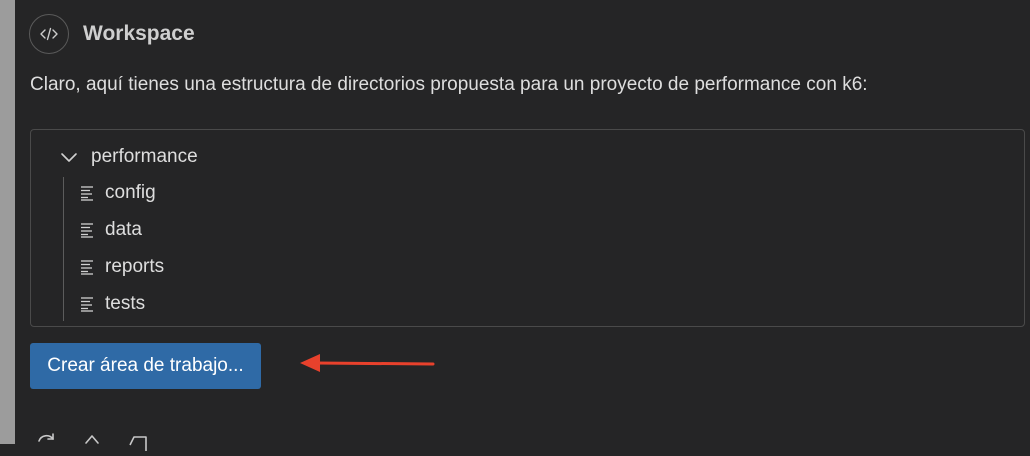 This screenshot has height=456, width=1030. Describe the element at coordinates (46, 443) in the screenshot. I see `refresh-icon` at that location.